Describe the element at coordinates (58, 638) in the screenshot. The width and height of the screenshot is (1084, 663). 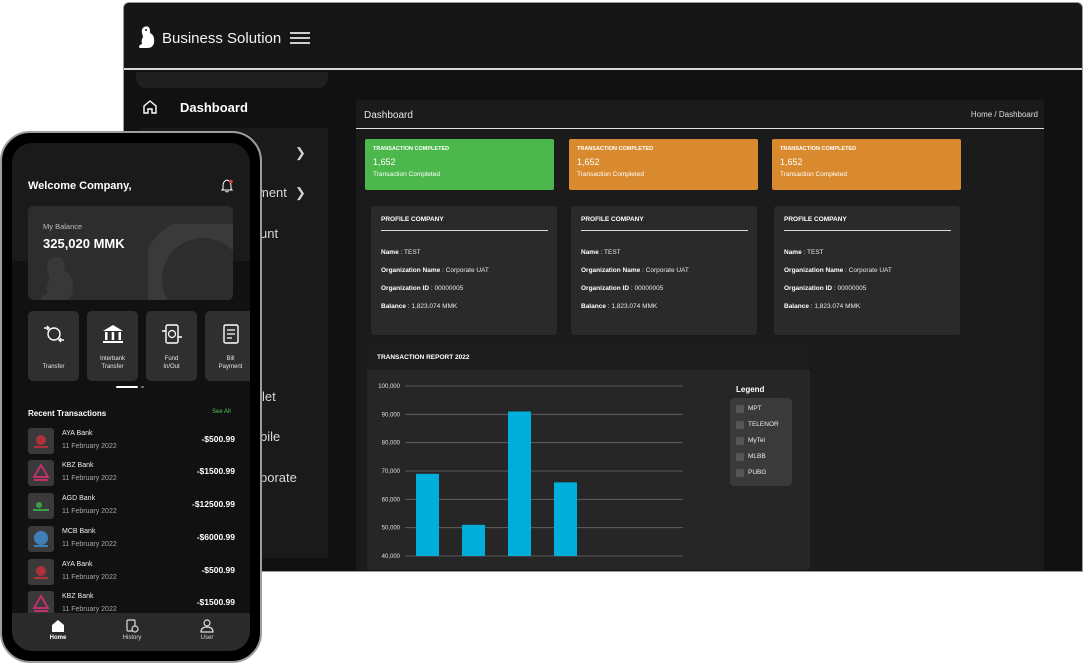
I see `nav-home-label: Home` at that location.